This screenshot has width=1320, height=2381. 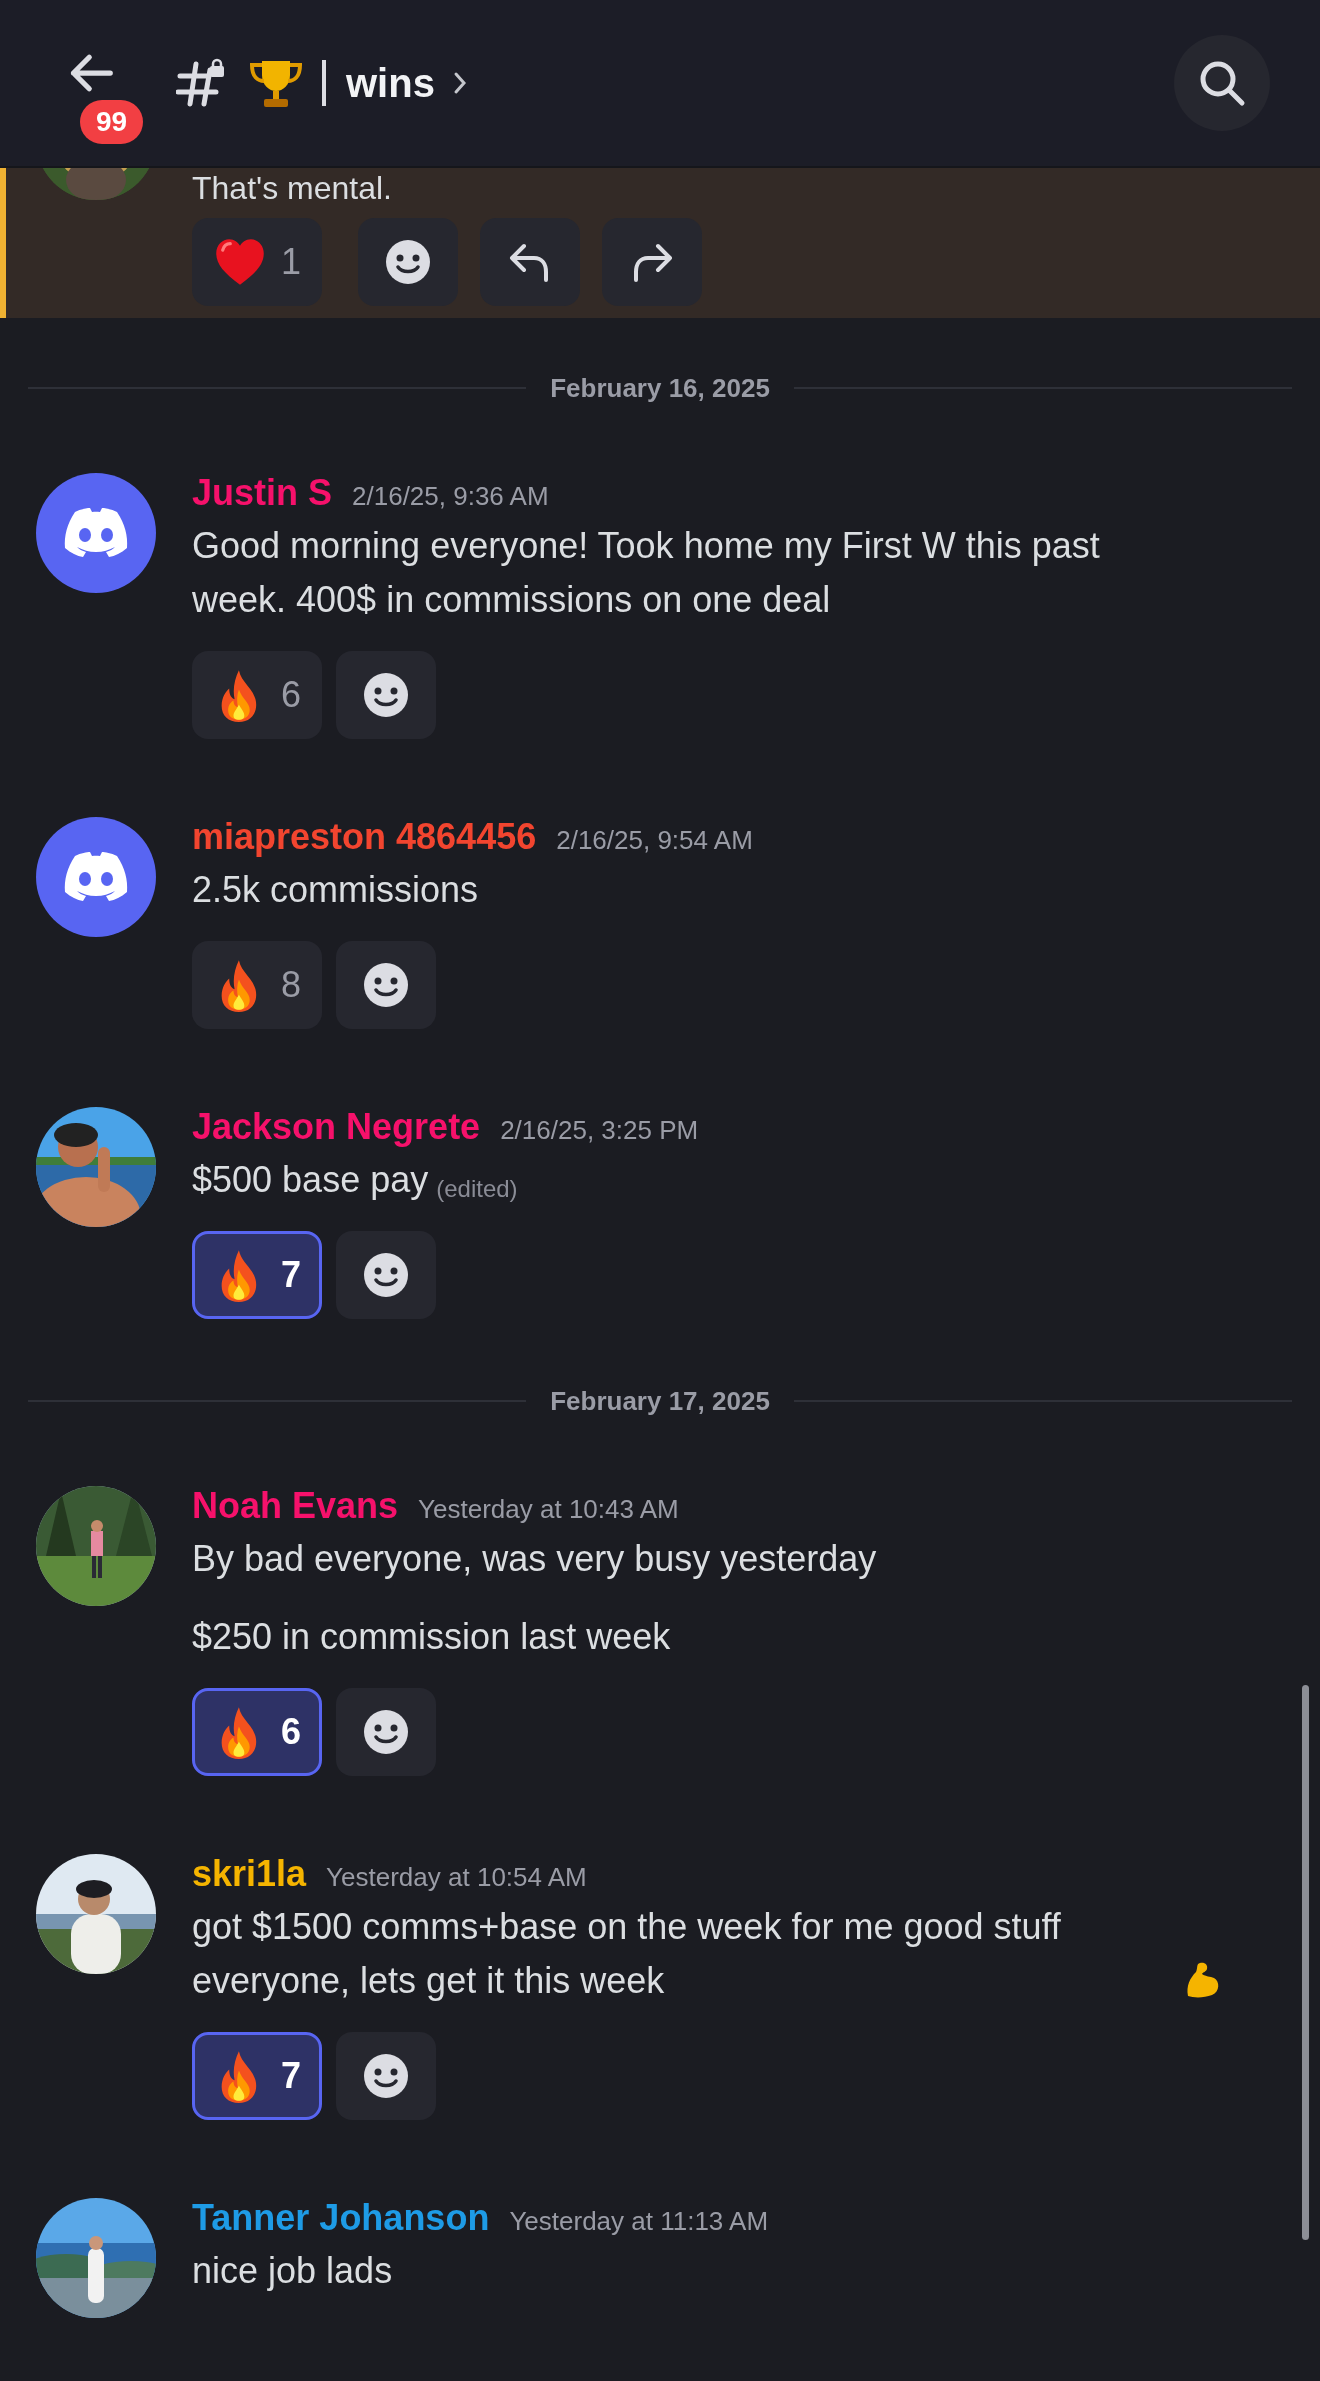 I want to click on author-name: skri1la, so click(x=249, y=1874).